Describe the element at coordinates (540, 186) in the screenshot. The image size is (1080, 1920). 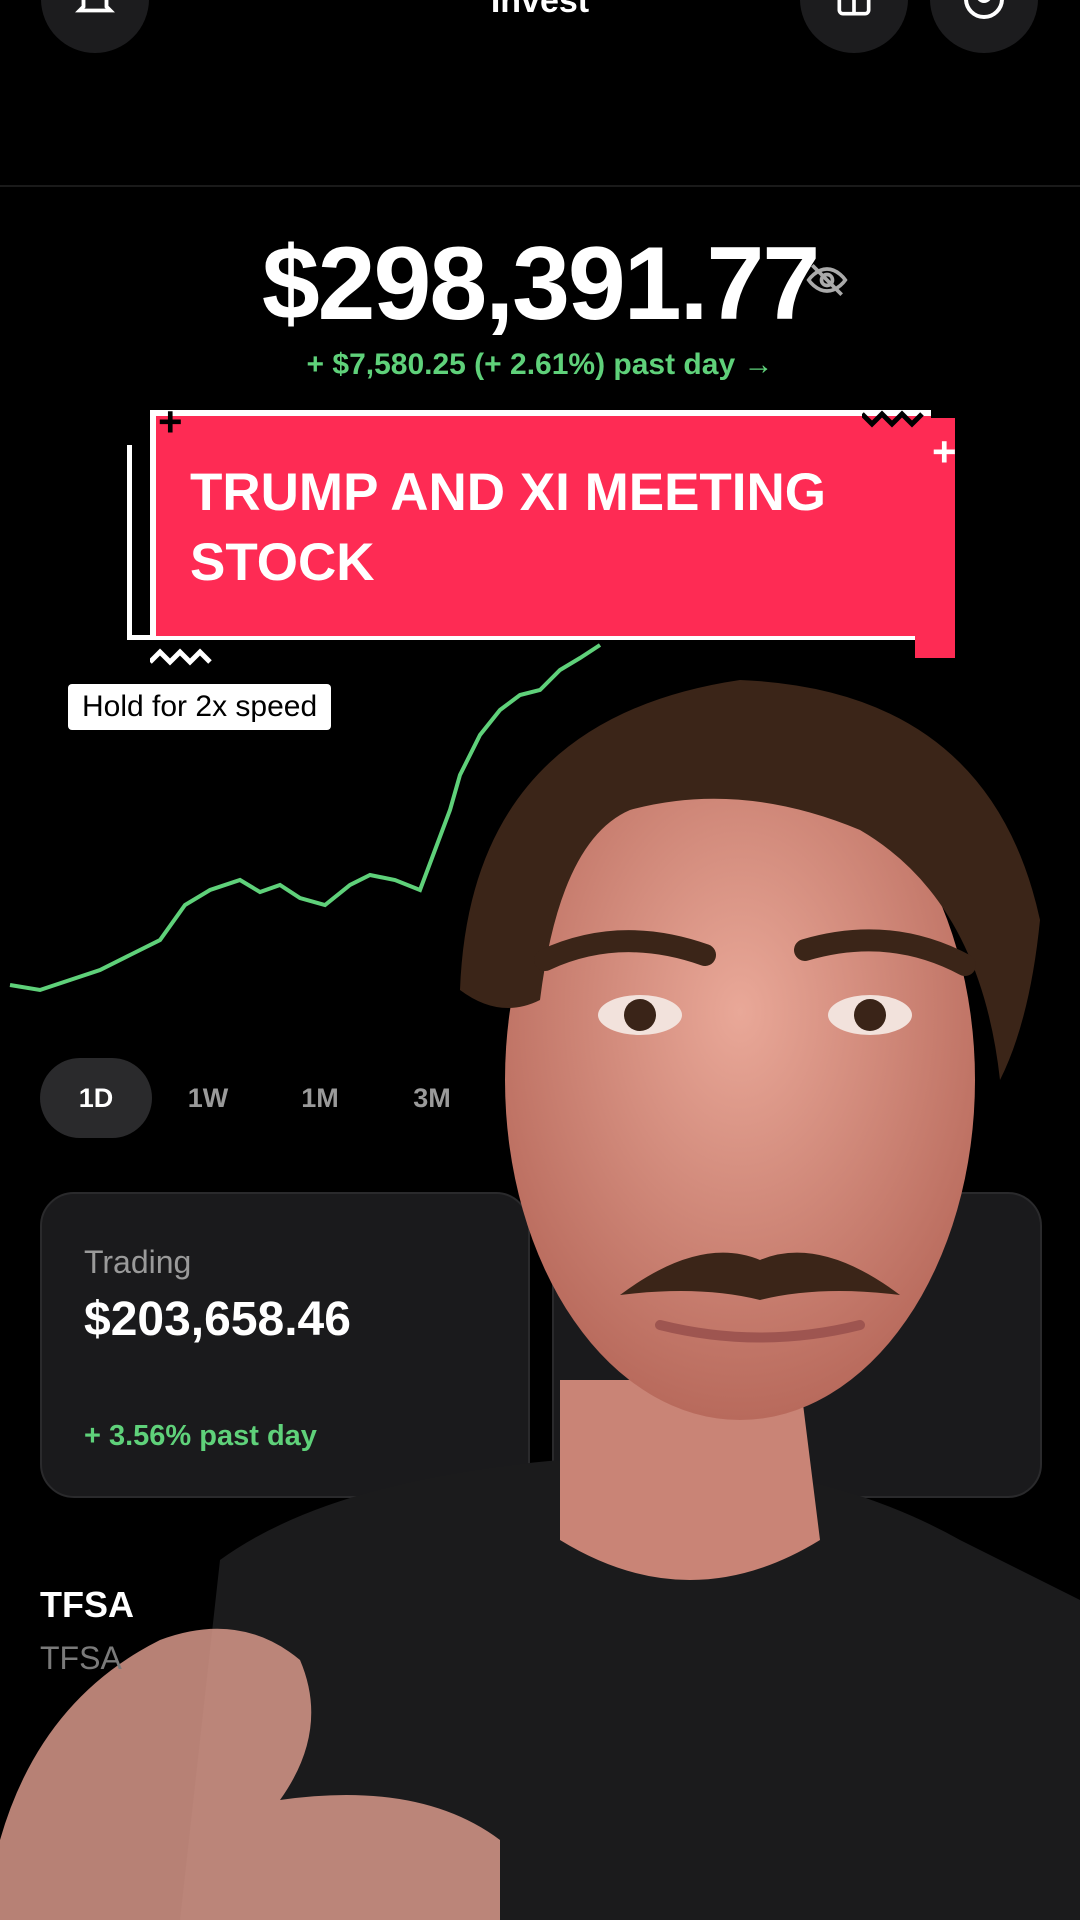
I see `header-divider` at that location.